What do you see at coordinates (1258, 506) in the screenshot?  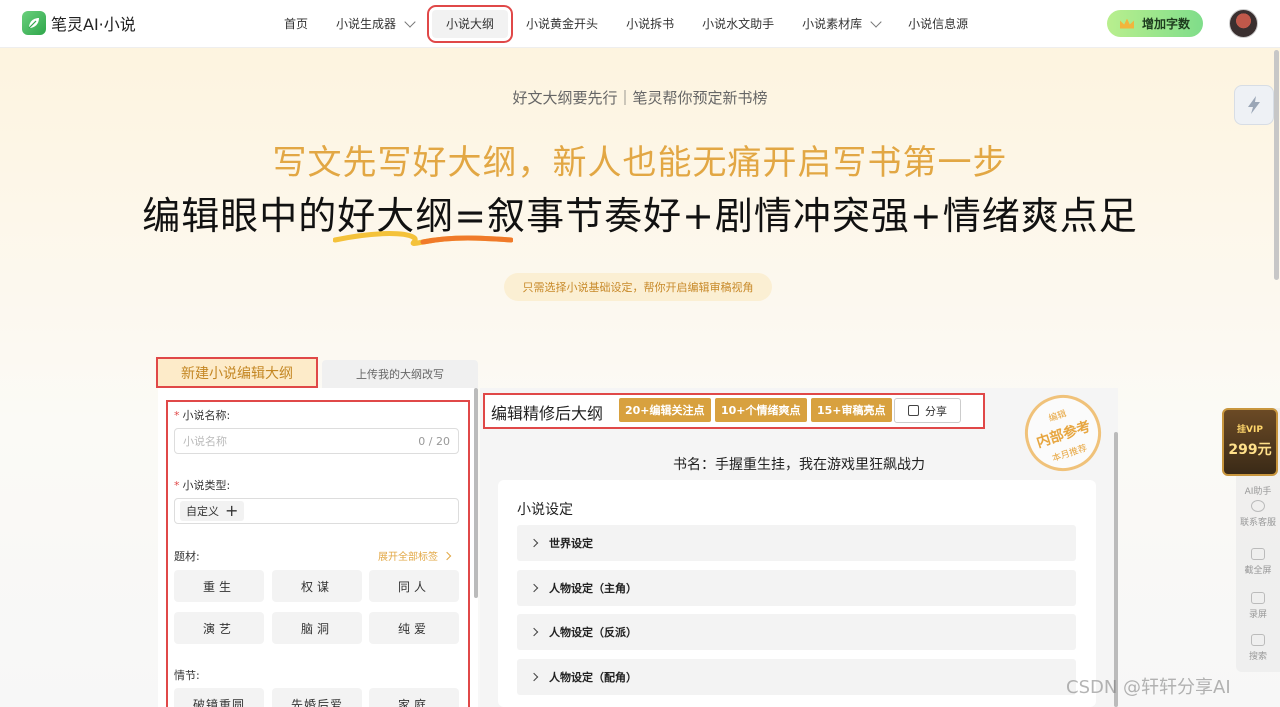 I see `headset-icon` at bounding box center [1258, 506].